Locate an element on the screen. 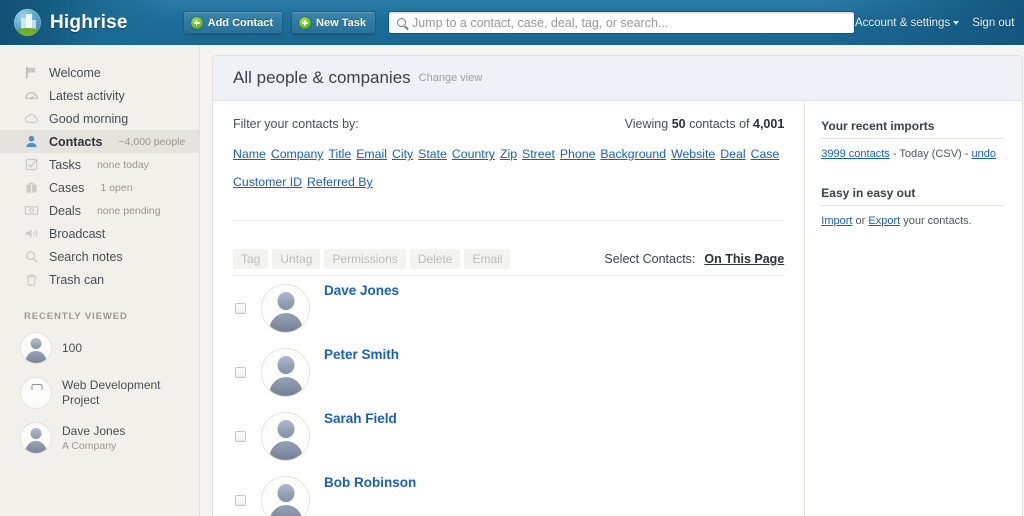  sidebar-item-tasks: Tasks none today is located at coordinates (99, 164).